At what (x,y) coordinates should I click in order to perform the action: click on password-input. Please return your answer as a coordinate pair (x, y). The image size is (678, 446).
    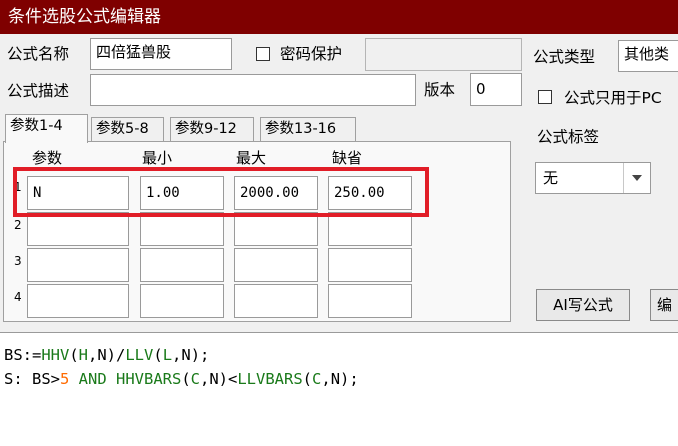
    Looking at the image, I should click on (443, 54).